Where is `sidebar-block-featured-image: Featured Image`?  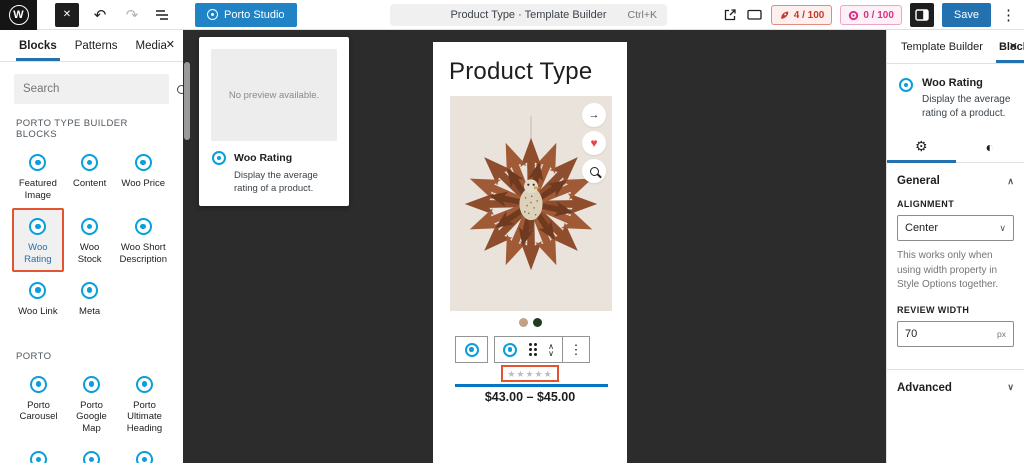 sidebar-block-featured-image: Featured Image is located at coordinates (38, 176).